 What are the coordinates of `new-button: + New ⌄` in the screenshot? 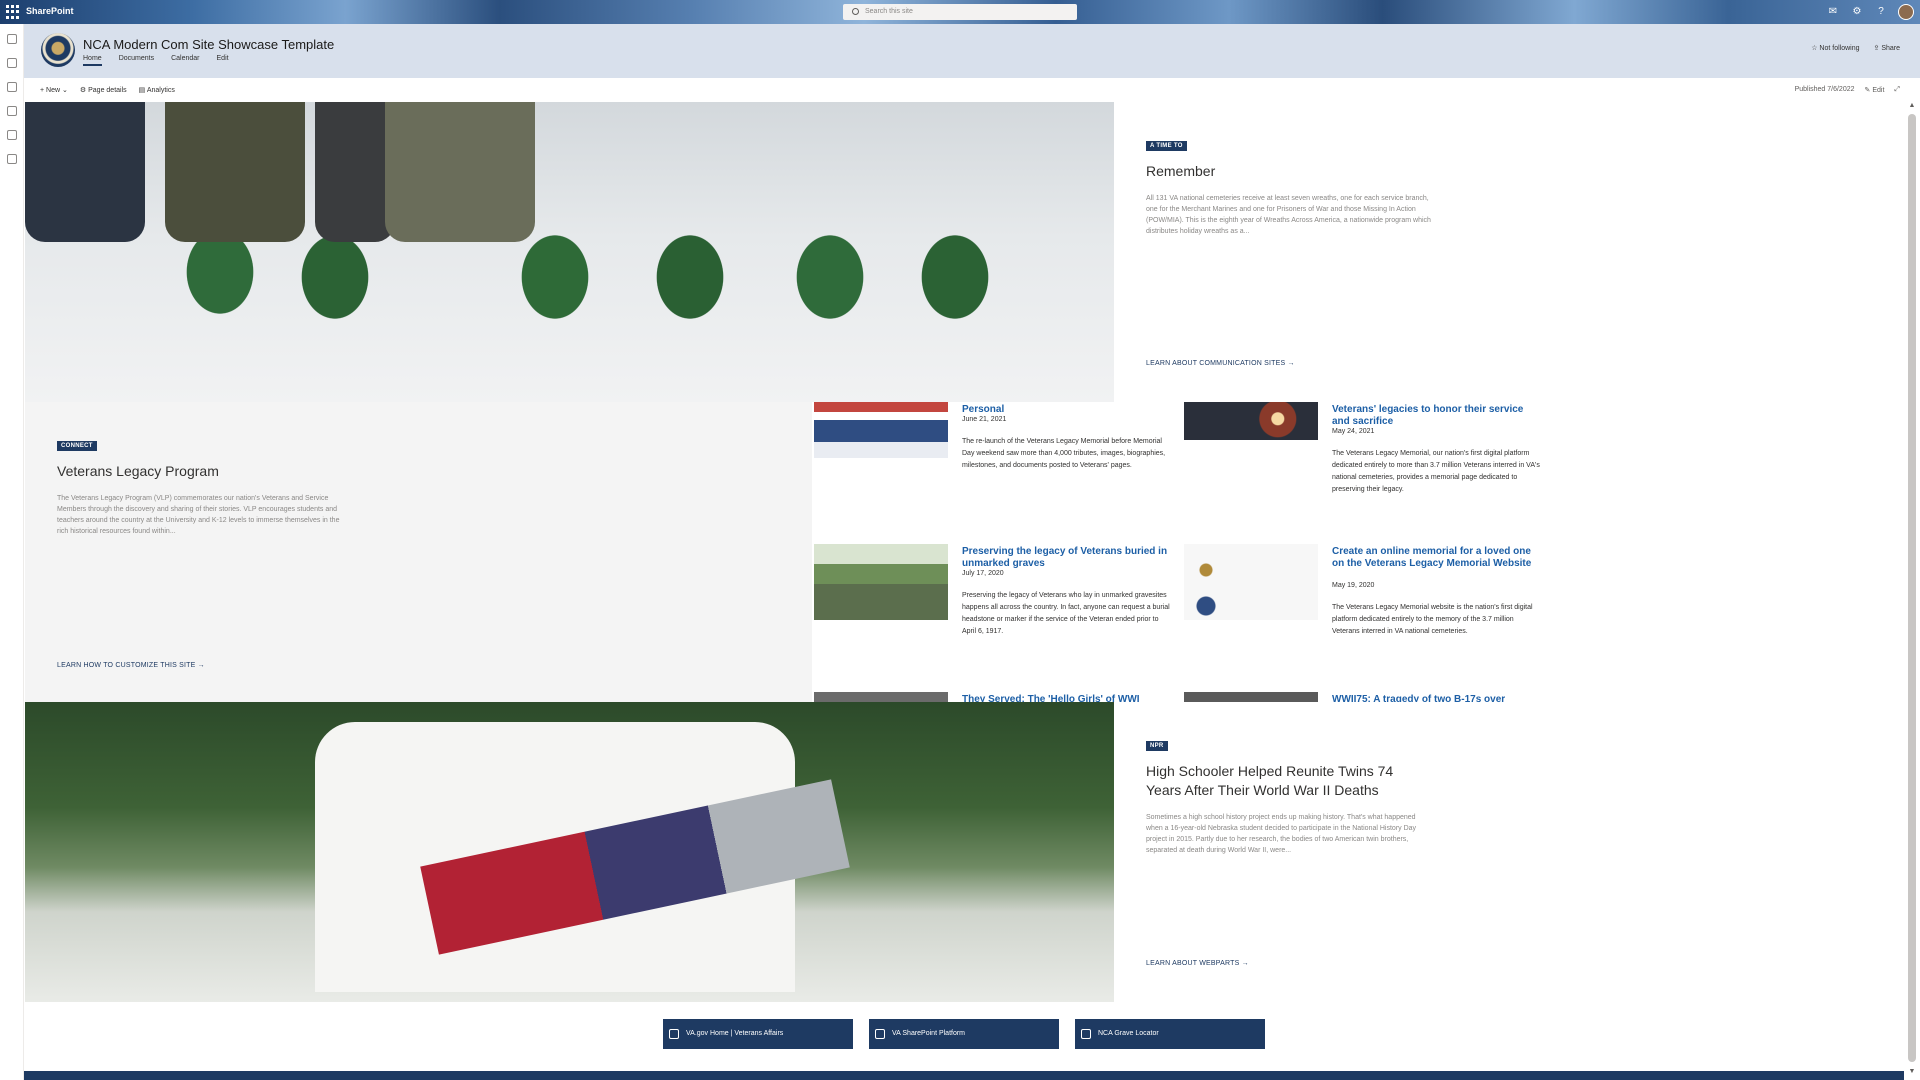 It's located at (54, 90).